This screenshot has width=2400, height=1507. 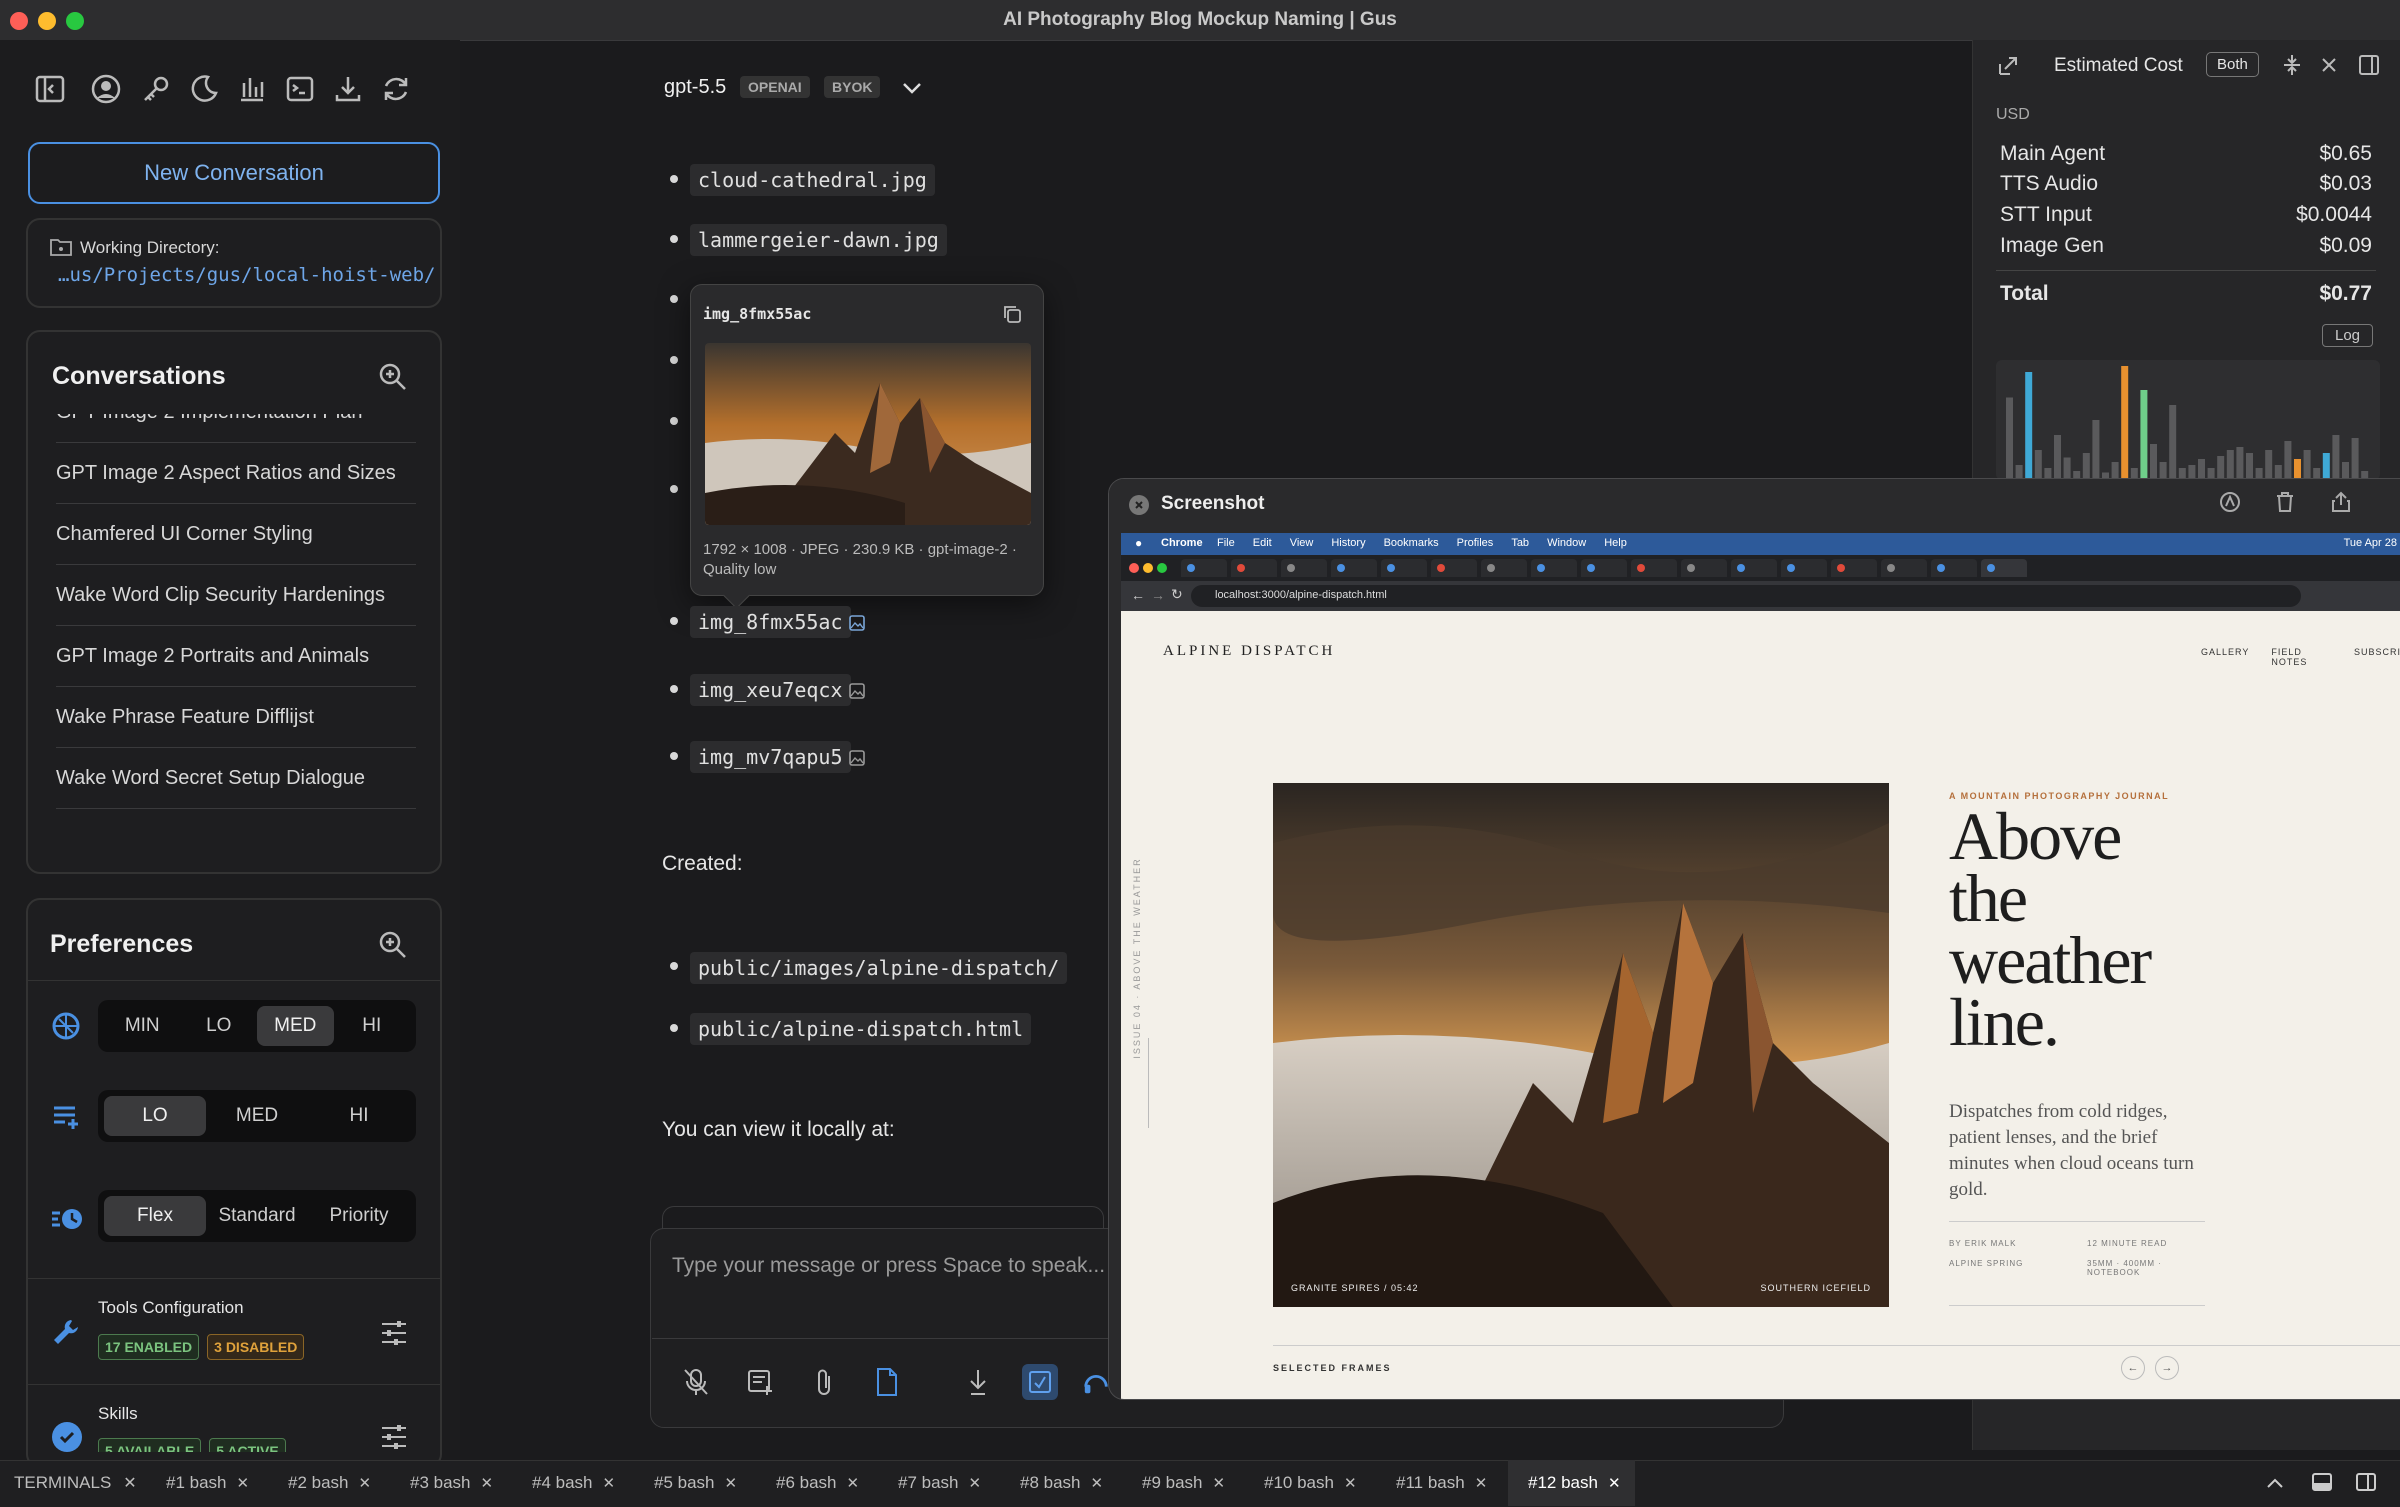 What do you see at coordinates (868, 434) in the screenshot?
I see `preview-thumbnail` at bounding box center [868, 434].